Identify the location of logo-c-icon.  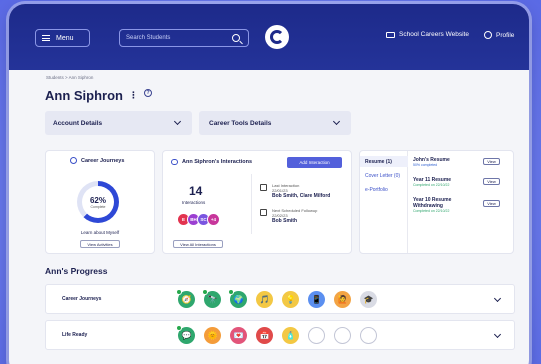
(277, 37).